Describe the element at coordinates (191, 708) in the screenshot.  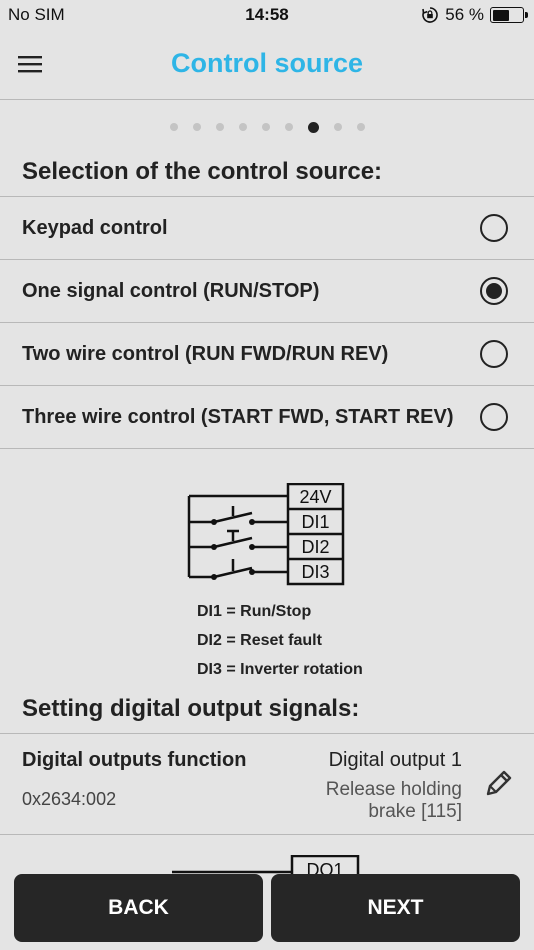
I see `section-title-digital-outputs: Setting digital output signals:` at that location.